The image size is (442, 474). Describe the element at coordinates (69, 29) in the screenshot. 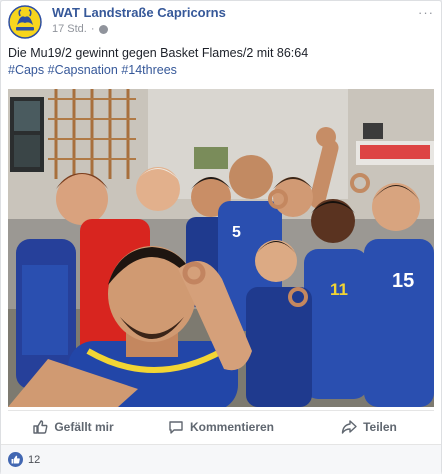

I see `post-timestamp: 17 Std.` at that location.